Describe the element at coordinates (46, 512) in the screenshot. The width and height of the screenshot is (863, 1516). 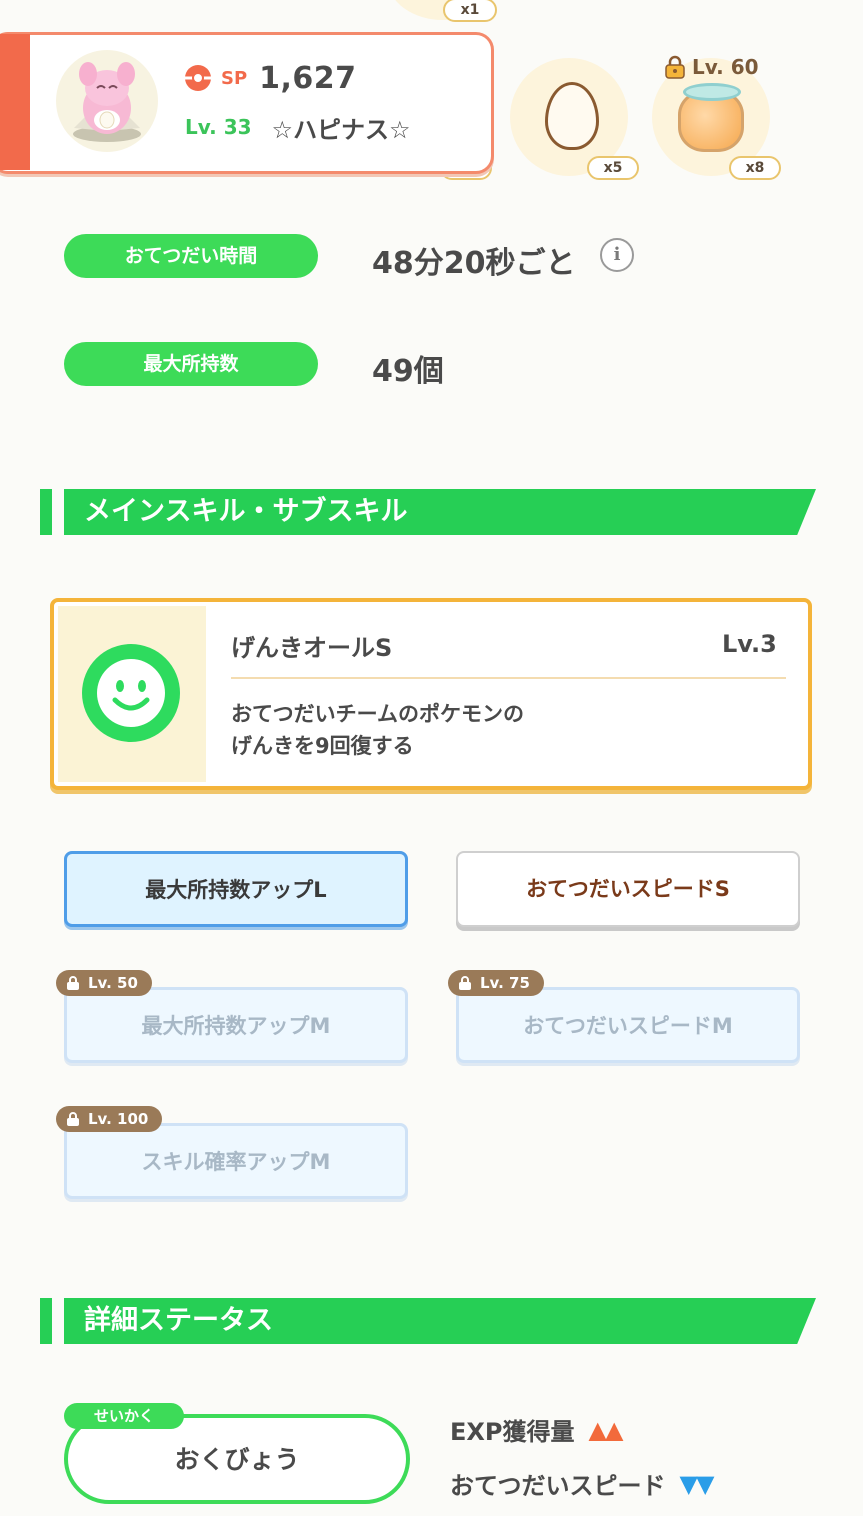
I see `skills-section-bar` at that location.